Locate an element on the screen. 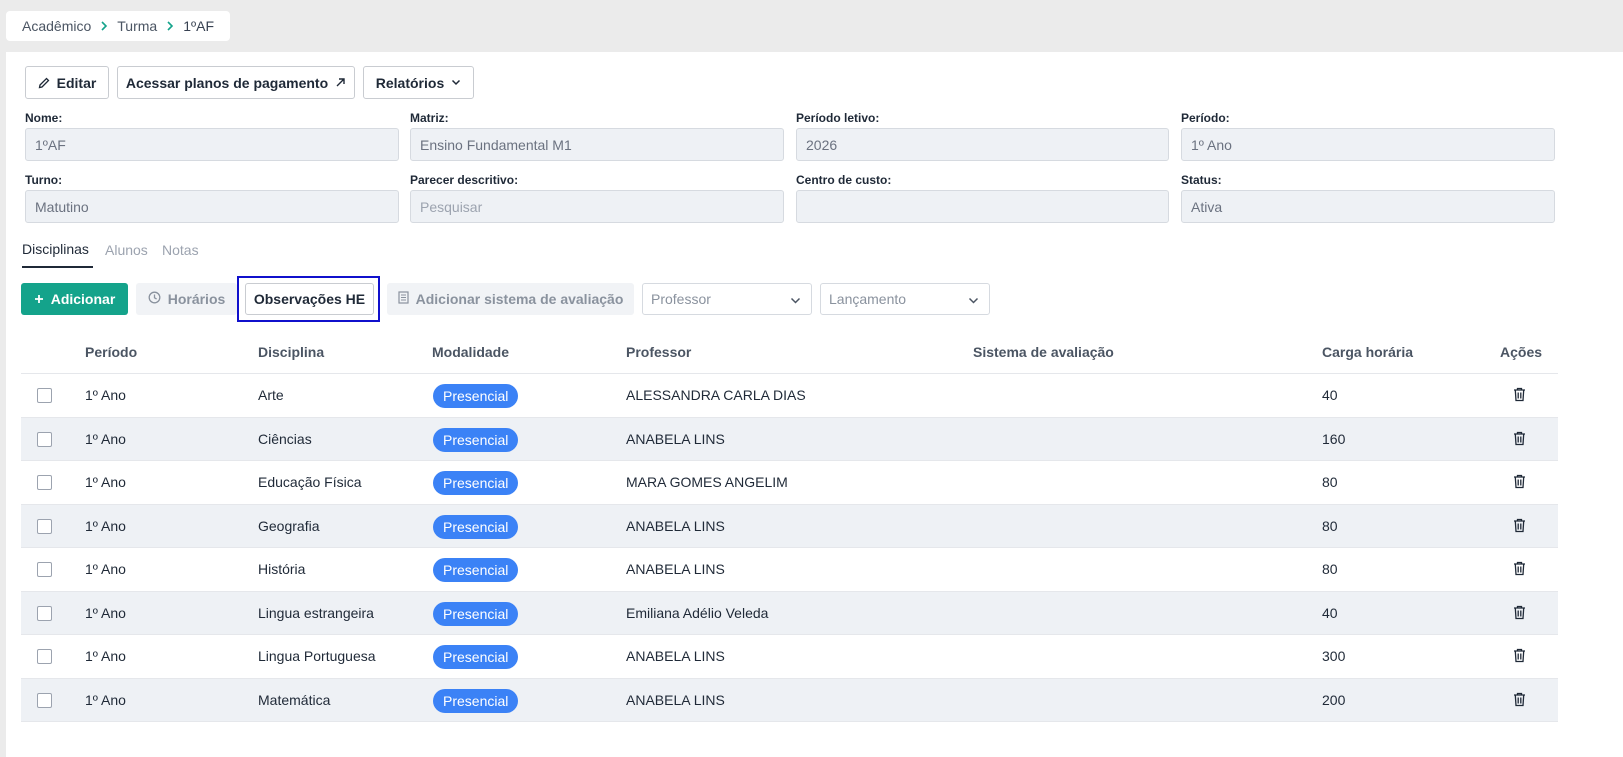  cell-professor: ALESSANDRA CARLA DIAS is located at coordinates (716, 395).